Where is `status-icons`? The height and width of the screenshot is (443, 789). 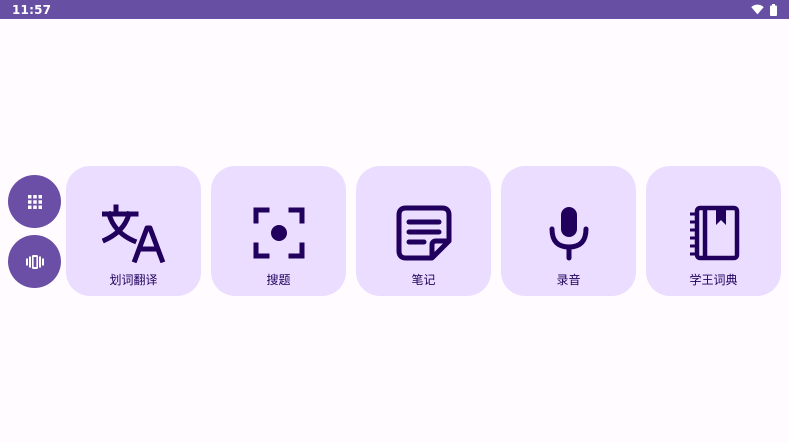
status-icons is located at coordinates (764, 9).